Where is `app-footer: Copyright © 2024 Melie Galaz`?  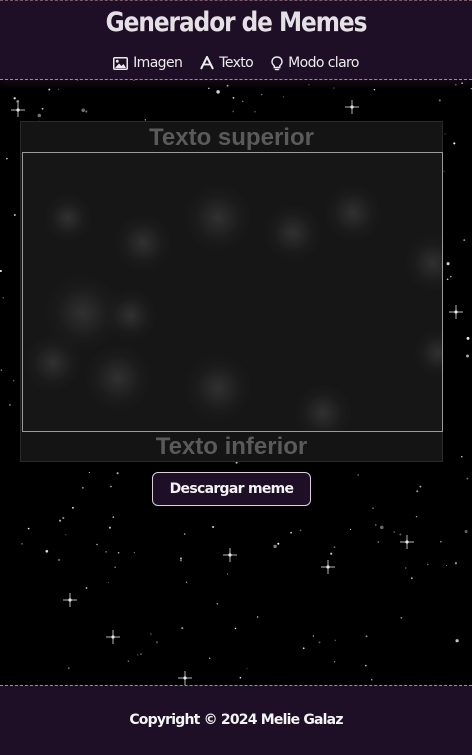
app-footer: Copyright © 2024 Melie Galaz is located at coordinates (236, 720).